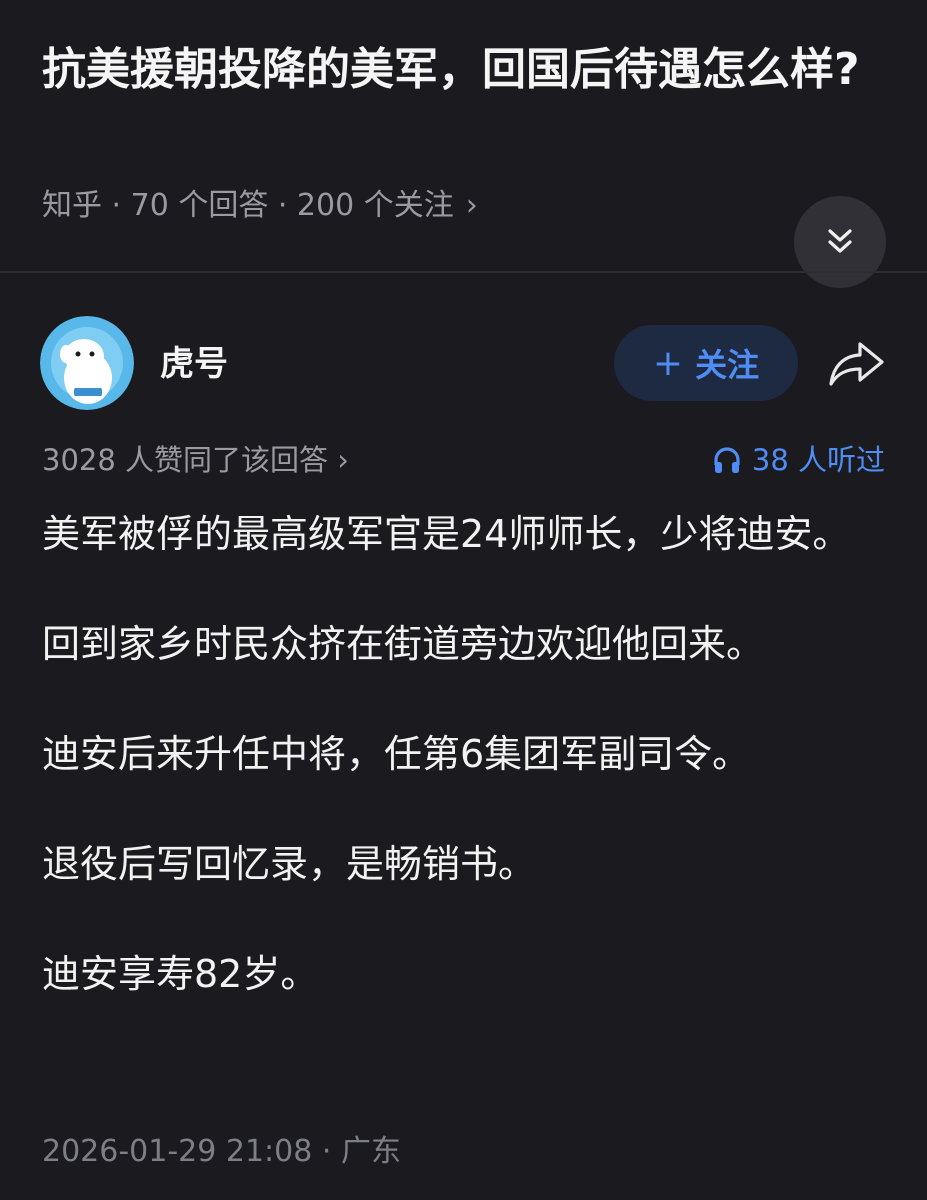 Image resolution: width=927 pixels, height=1200 pixels. I want to click on author-avatar, so click(87, 363).